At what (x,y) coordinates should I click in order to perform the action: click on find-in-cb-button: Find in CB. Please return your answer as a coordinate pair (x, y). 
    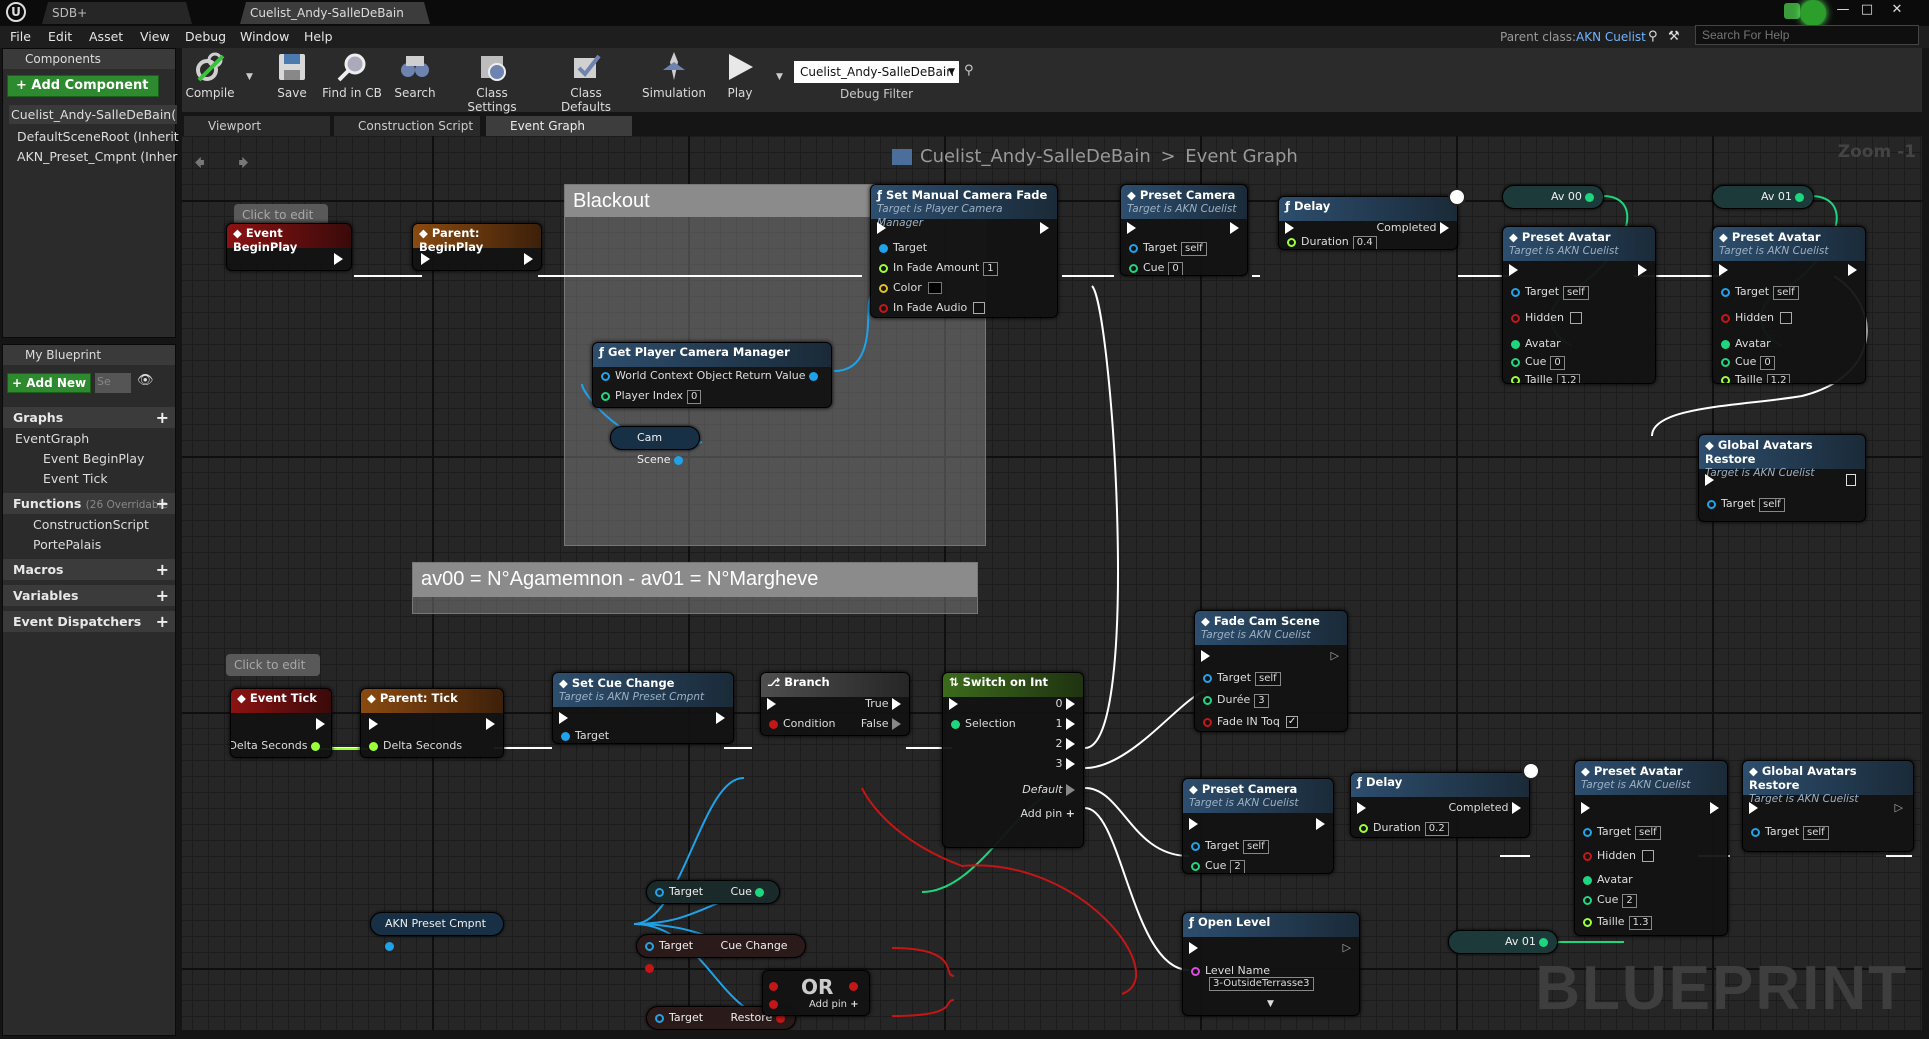
    Looking at the image, I should click on (352, 80).